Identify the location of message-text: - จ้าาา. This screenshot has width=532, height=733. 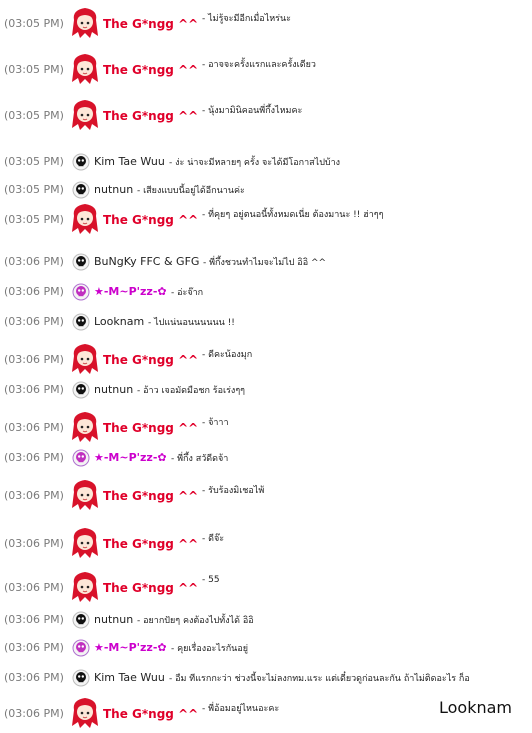
(215, 423).